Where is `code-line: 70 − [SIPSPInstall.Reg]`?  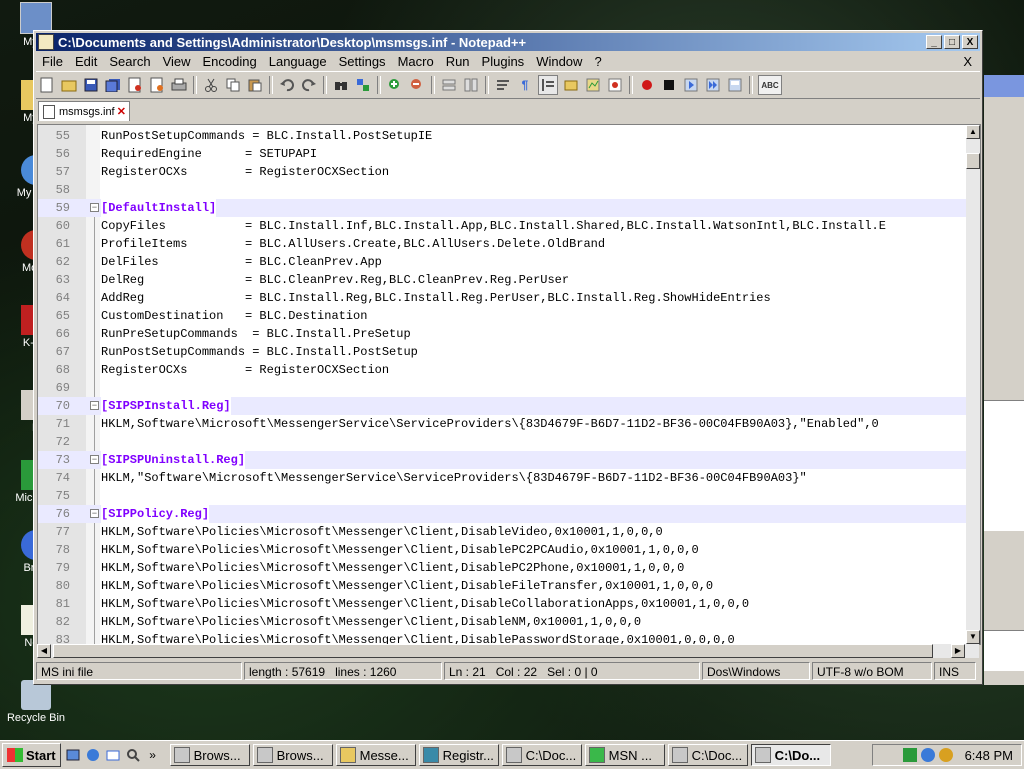
code-line: 70 − [SIPSPInstall.Reg] is located at coordinates (502, 406).